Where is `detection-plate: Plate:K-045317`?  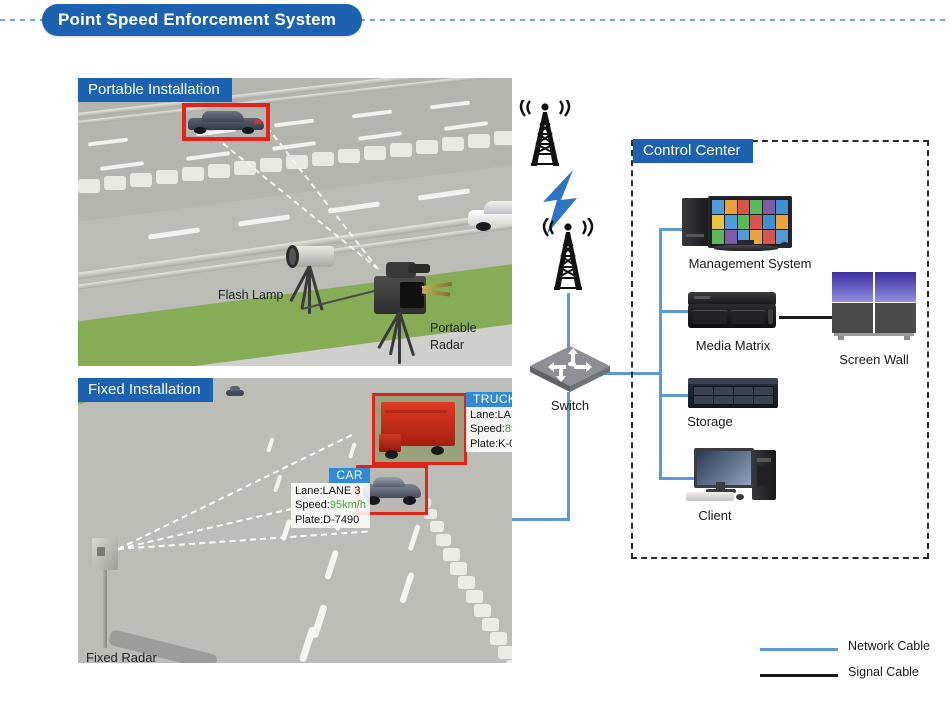 detection-plate: Plate:K-045317 is located at coordinates (491, 443).